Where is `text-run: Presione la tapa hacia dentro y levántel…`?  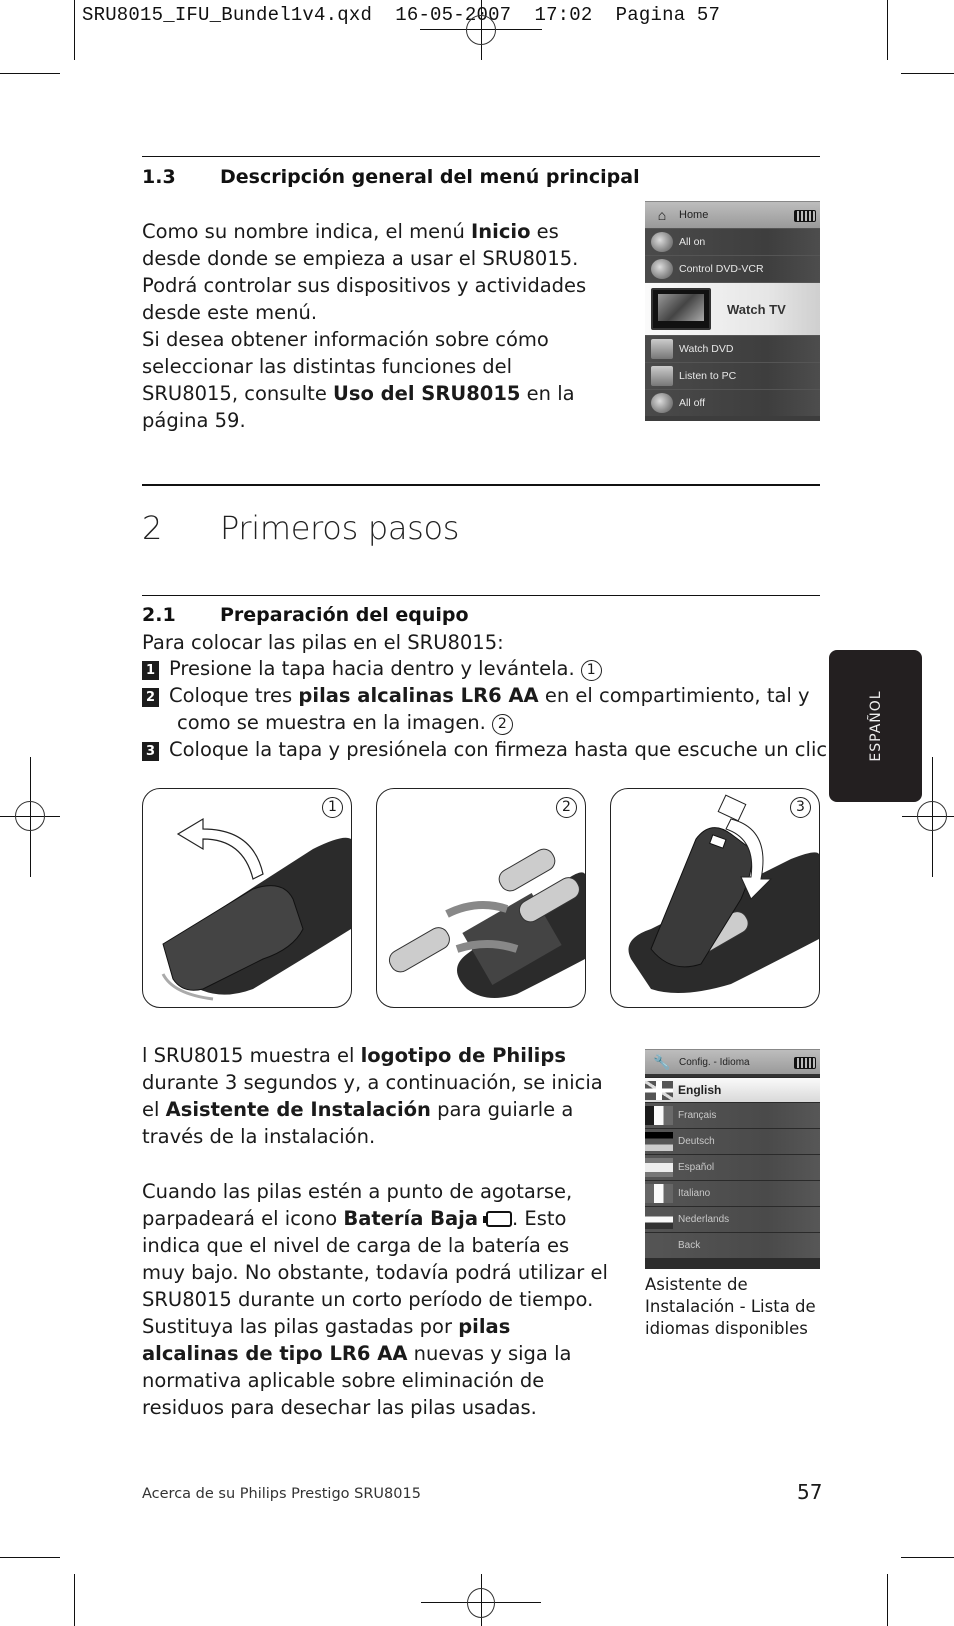 text-run: Presione la tapa hacia dentro y levántel… is located at coordinates (372, 668).